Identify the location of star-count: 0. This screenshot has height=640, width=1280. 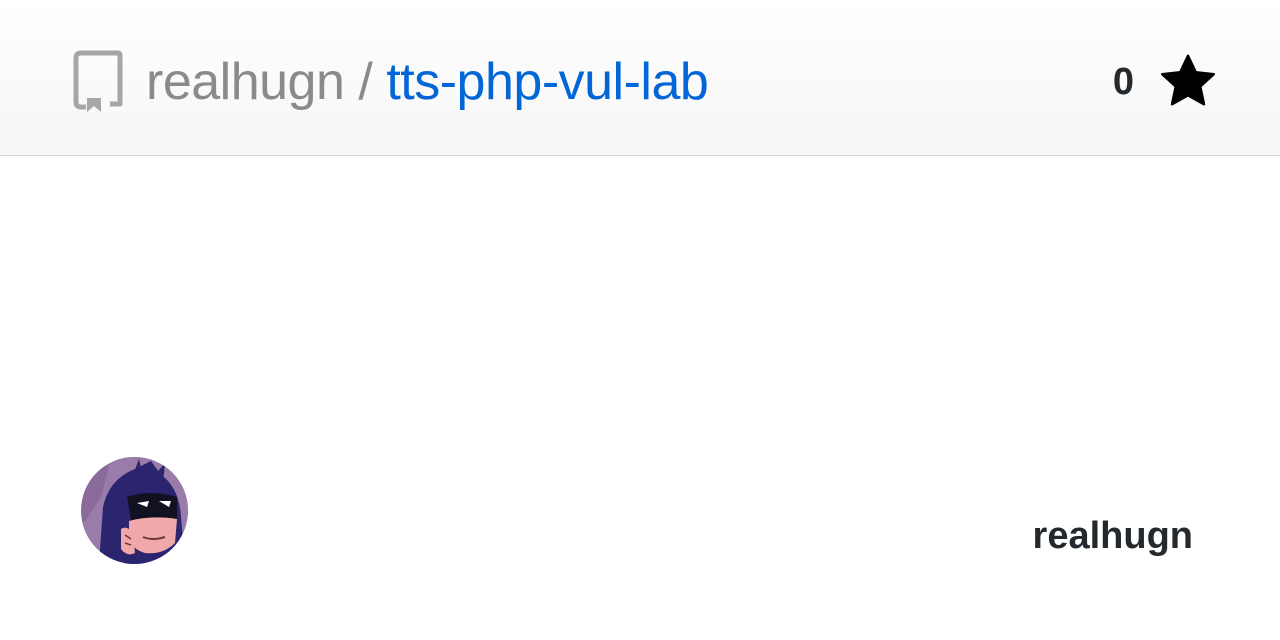
(1123, 81).